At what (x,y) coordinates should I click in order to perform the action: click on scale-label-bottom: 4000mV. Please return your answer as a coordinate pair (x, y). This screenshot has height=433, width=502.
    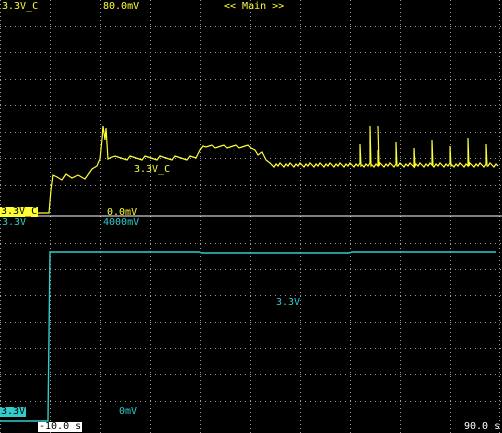
    Looking at the image, I should click on (121, 222).